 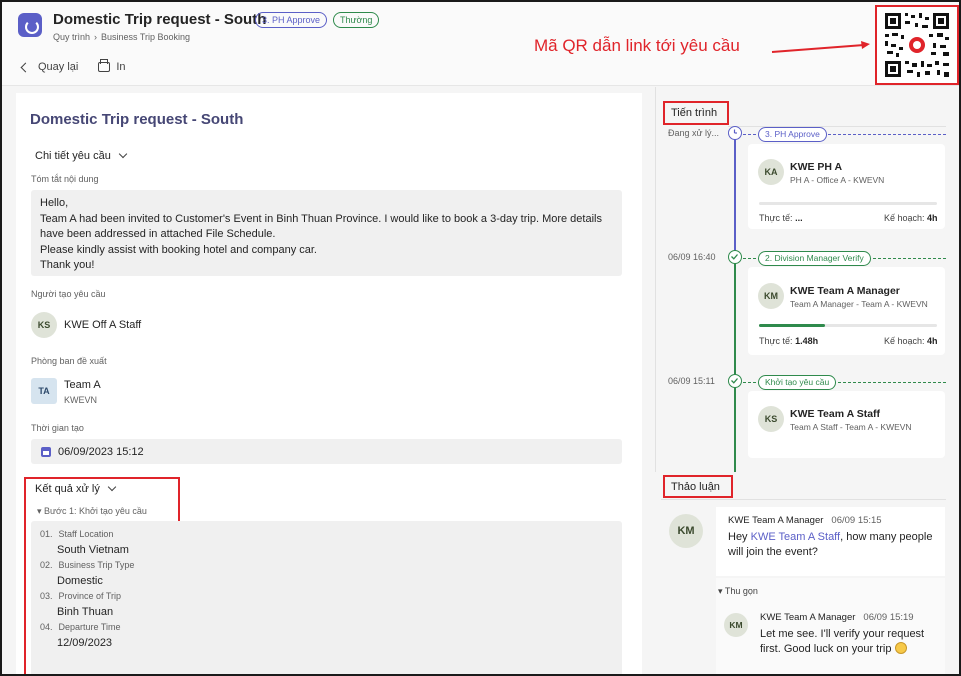 I want to click on qr-code-box, so click(x=917, y=45).